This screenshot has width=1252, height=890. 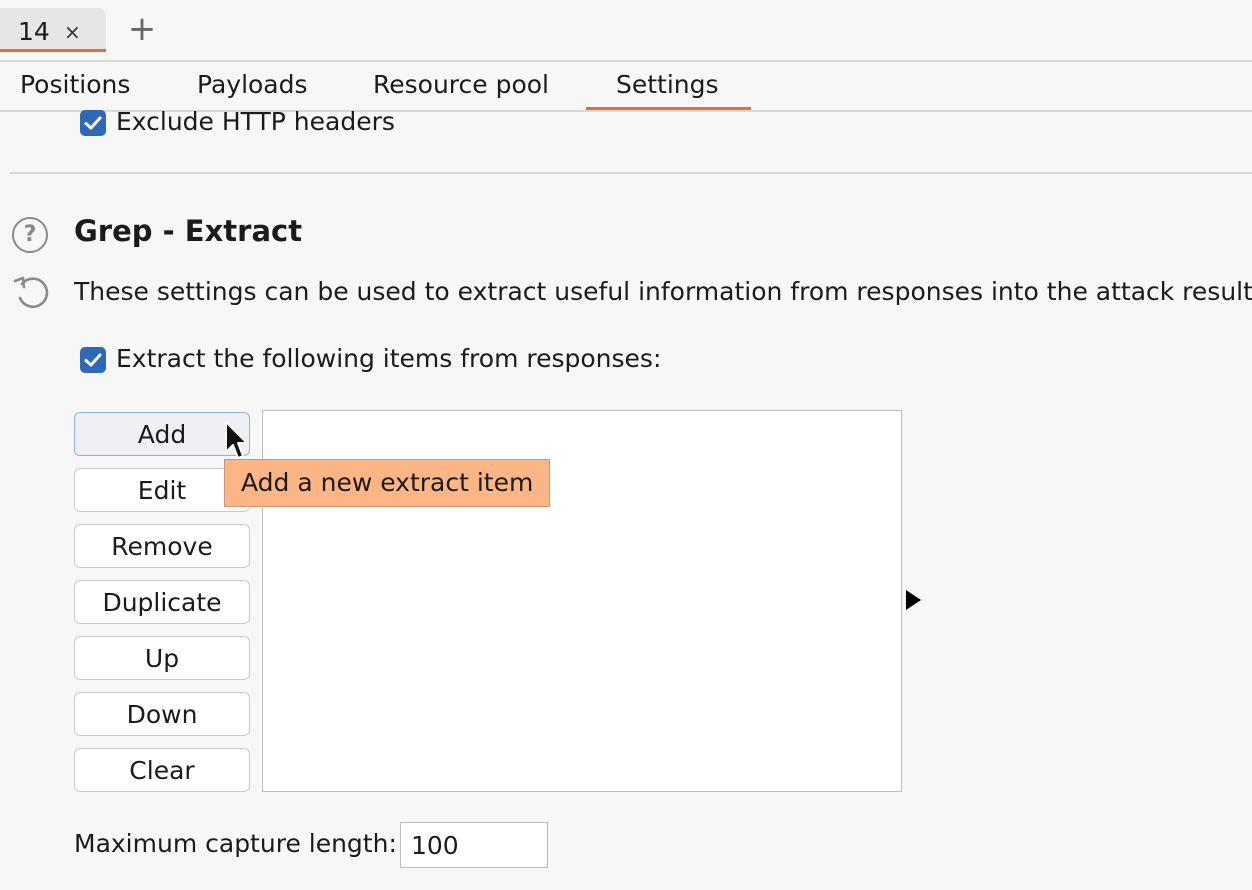 I want to click on attack-tab-14: 14 ×, so click(x=53, y=30).